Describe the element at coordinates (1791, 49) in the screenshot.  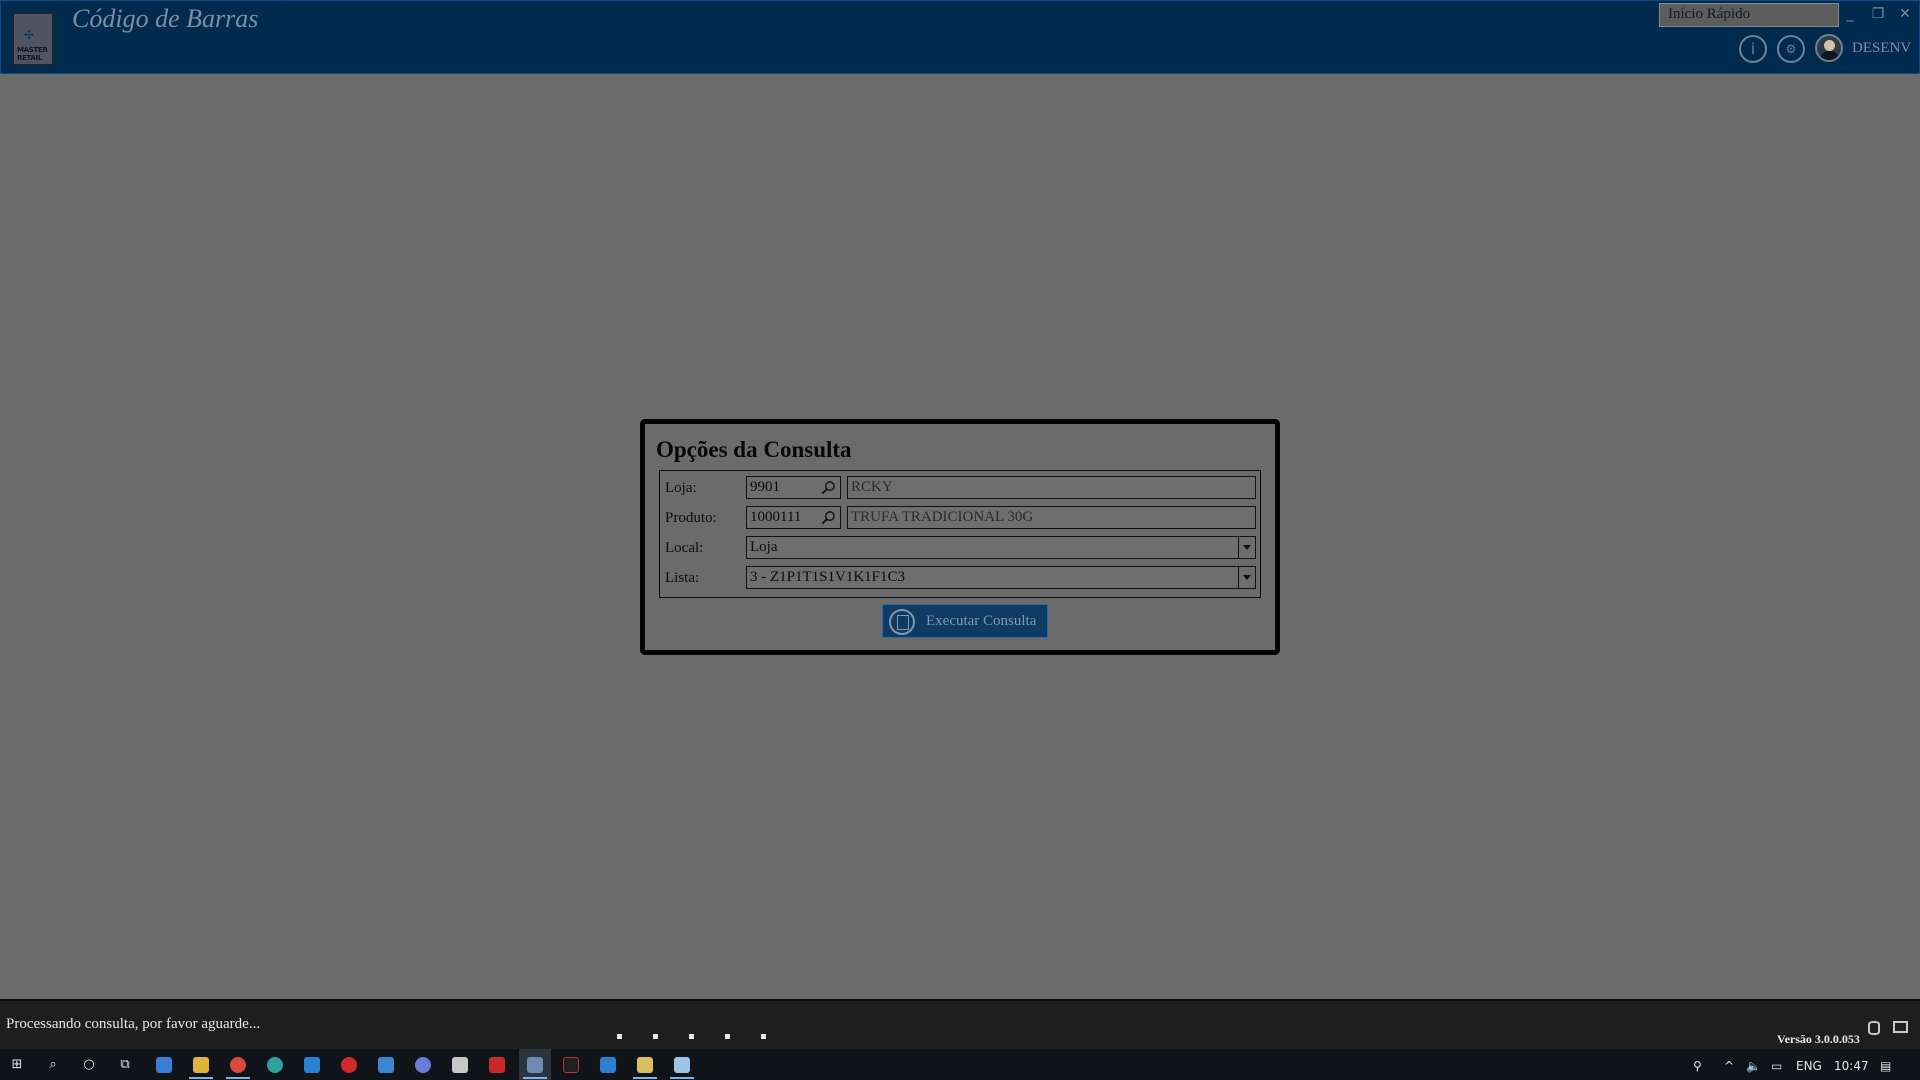
I see `settings-icon: ⚙` at that location.